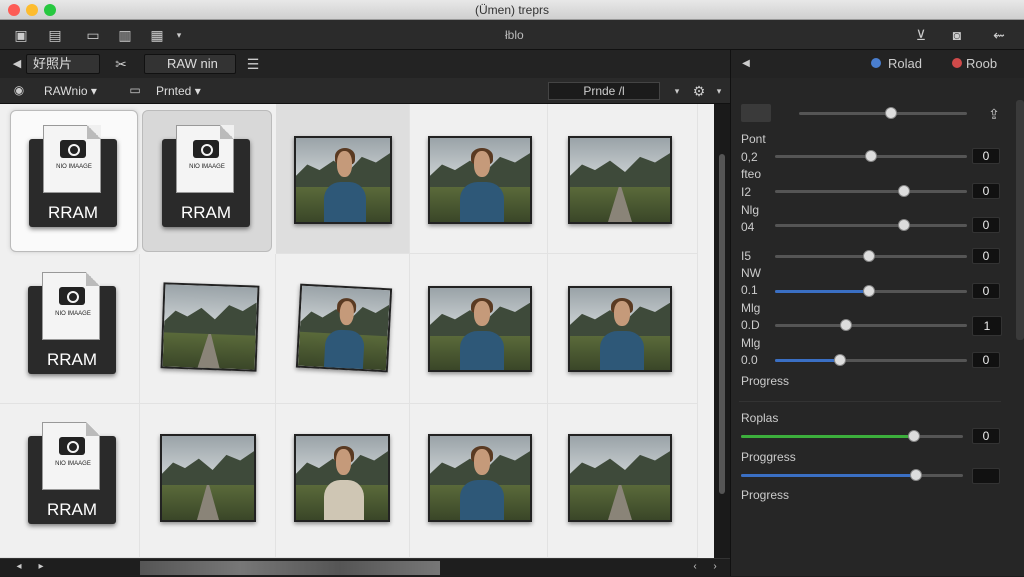  Describe the element at coordinates (756, 113) in the screenshot. I see `flag-icon` at that location.